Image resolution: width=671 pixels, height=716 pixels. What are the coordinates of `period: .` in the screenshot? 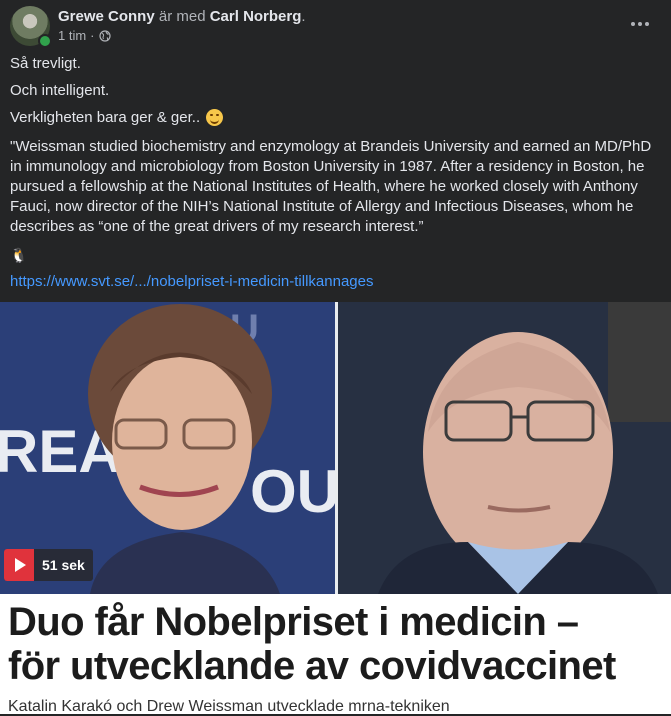 It's located at (303, 16).